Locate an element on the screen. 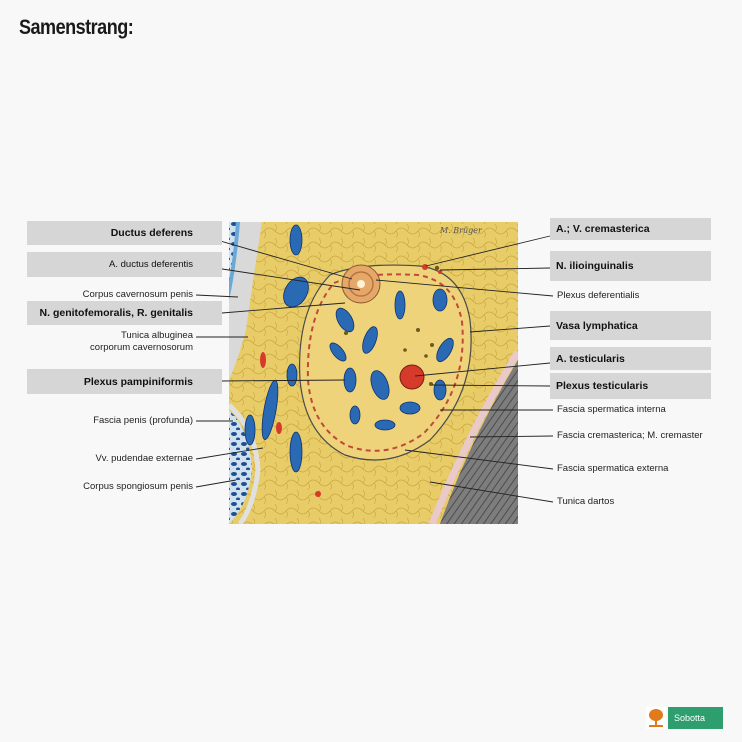  label-a-testicularis: A. testicularis is located at coordinates (630, 358).